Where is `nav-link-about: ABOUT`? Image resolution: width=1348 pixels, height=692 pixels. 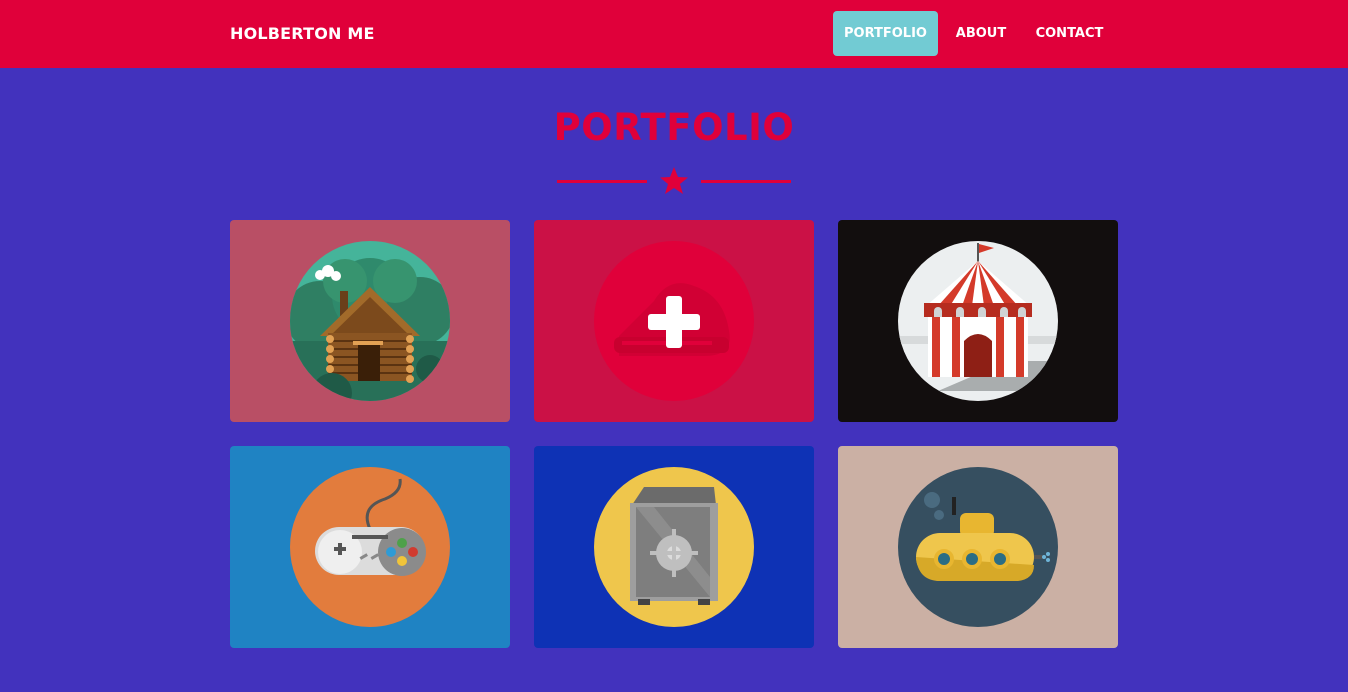 nav-link-about: ABOUT is located at coordinates (981, 33).